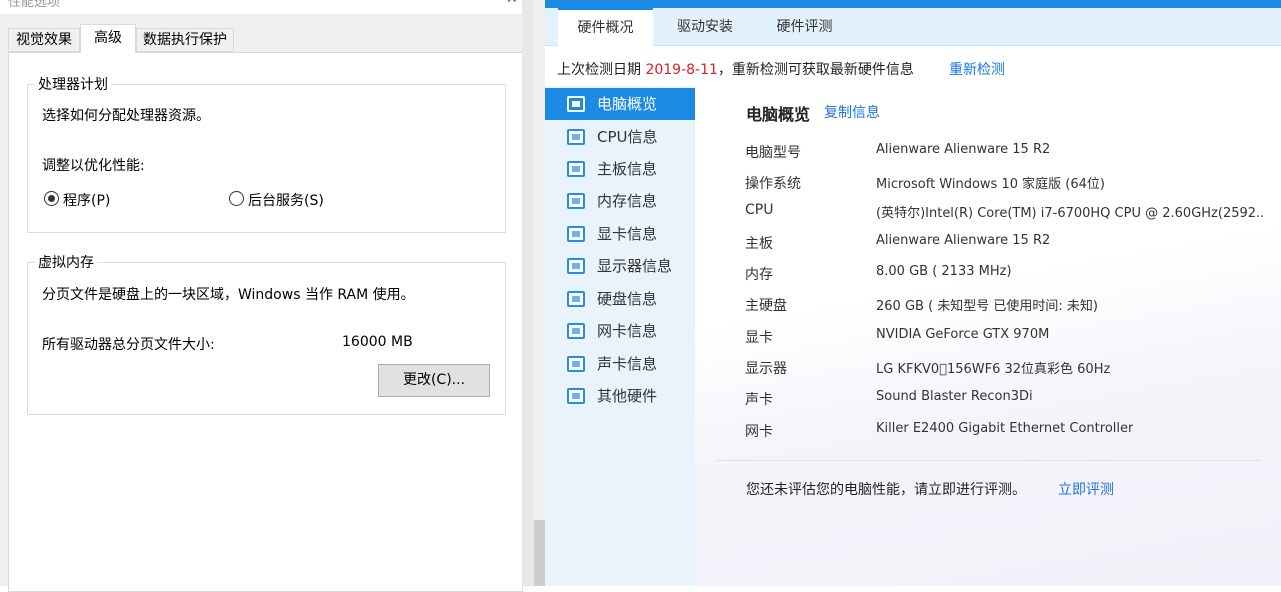  Describe the element at coordinates (576, 299) in the screenshot. I see `disk-icon` at that location.